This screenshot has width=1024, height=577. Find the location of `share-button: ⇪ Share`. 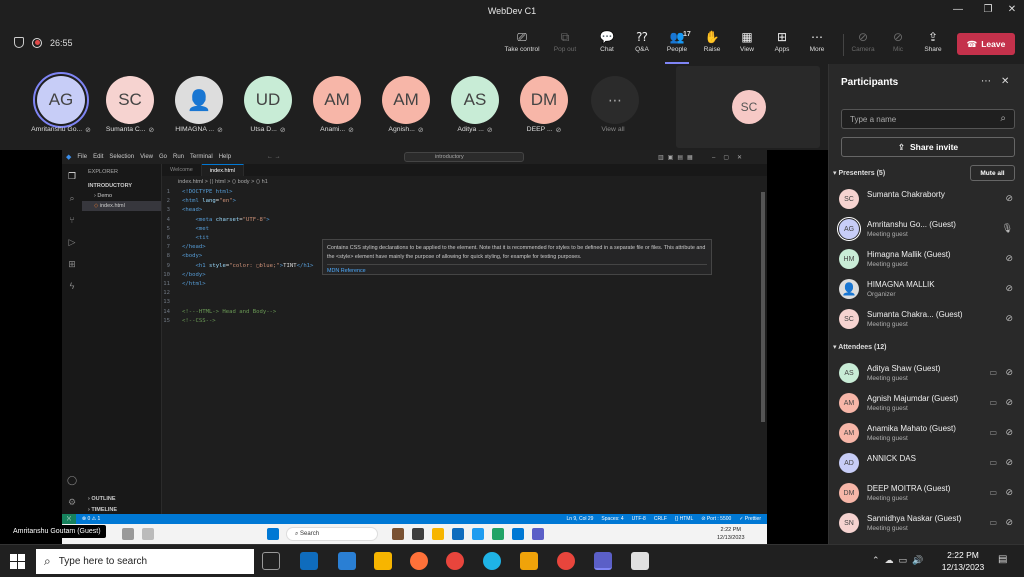

share-button: ⇪ Share is located at coordinates (933, 45).